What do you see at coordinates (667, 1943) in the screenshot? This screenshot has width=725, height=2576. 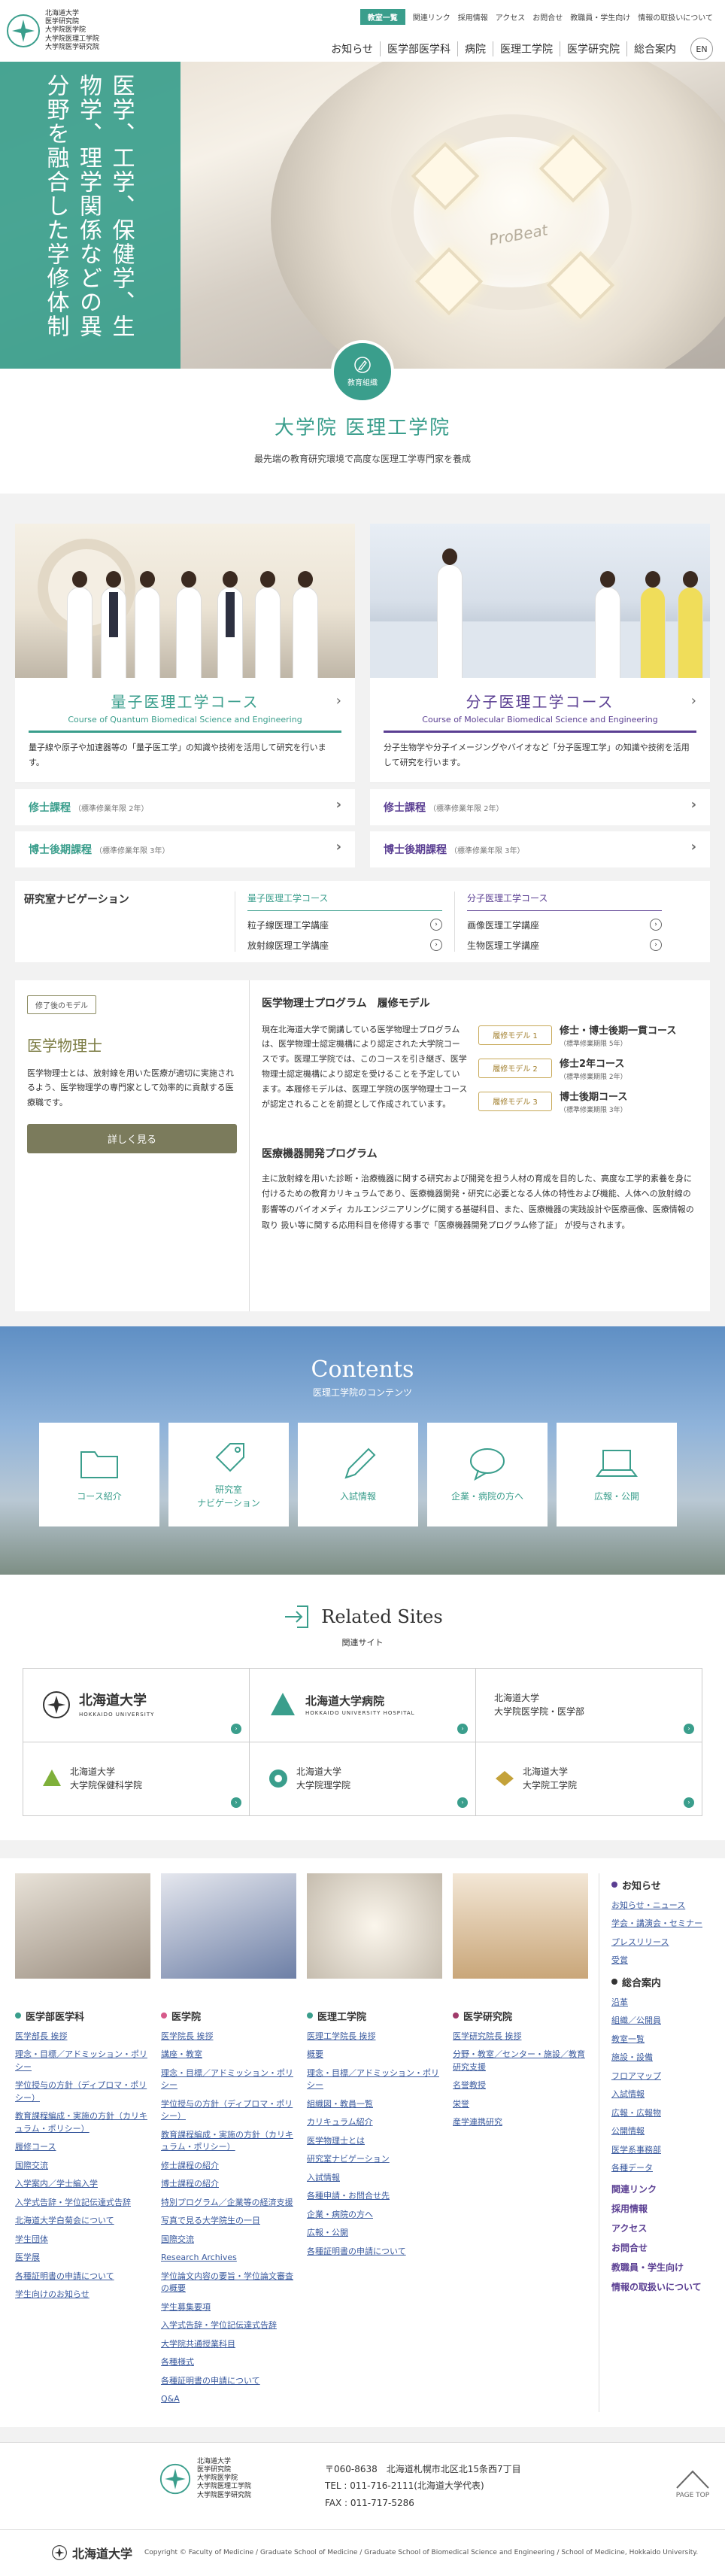 I see `sitemap-link: プレスリリース` at bounding box center [667, 1943].